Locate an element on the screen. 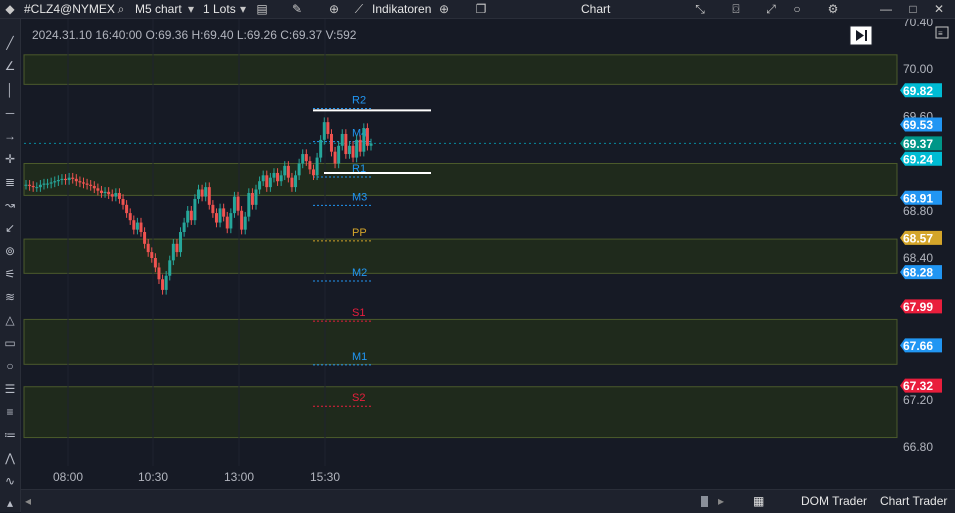  levels-icon: ☰ is located at coordinates (10, 389).